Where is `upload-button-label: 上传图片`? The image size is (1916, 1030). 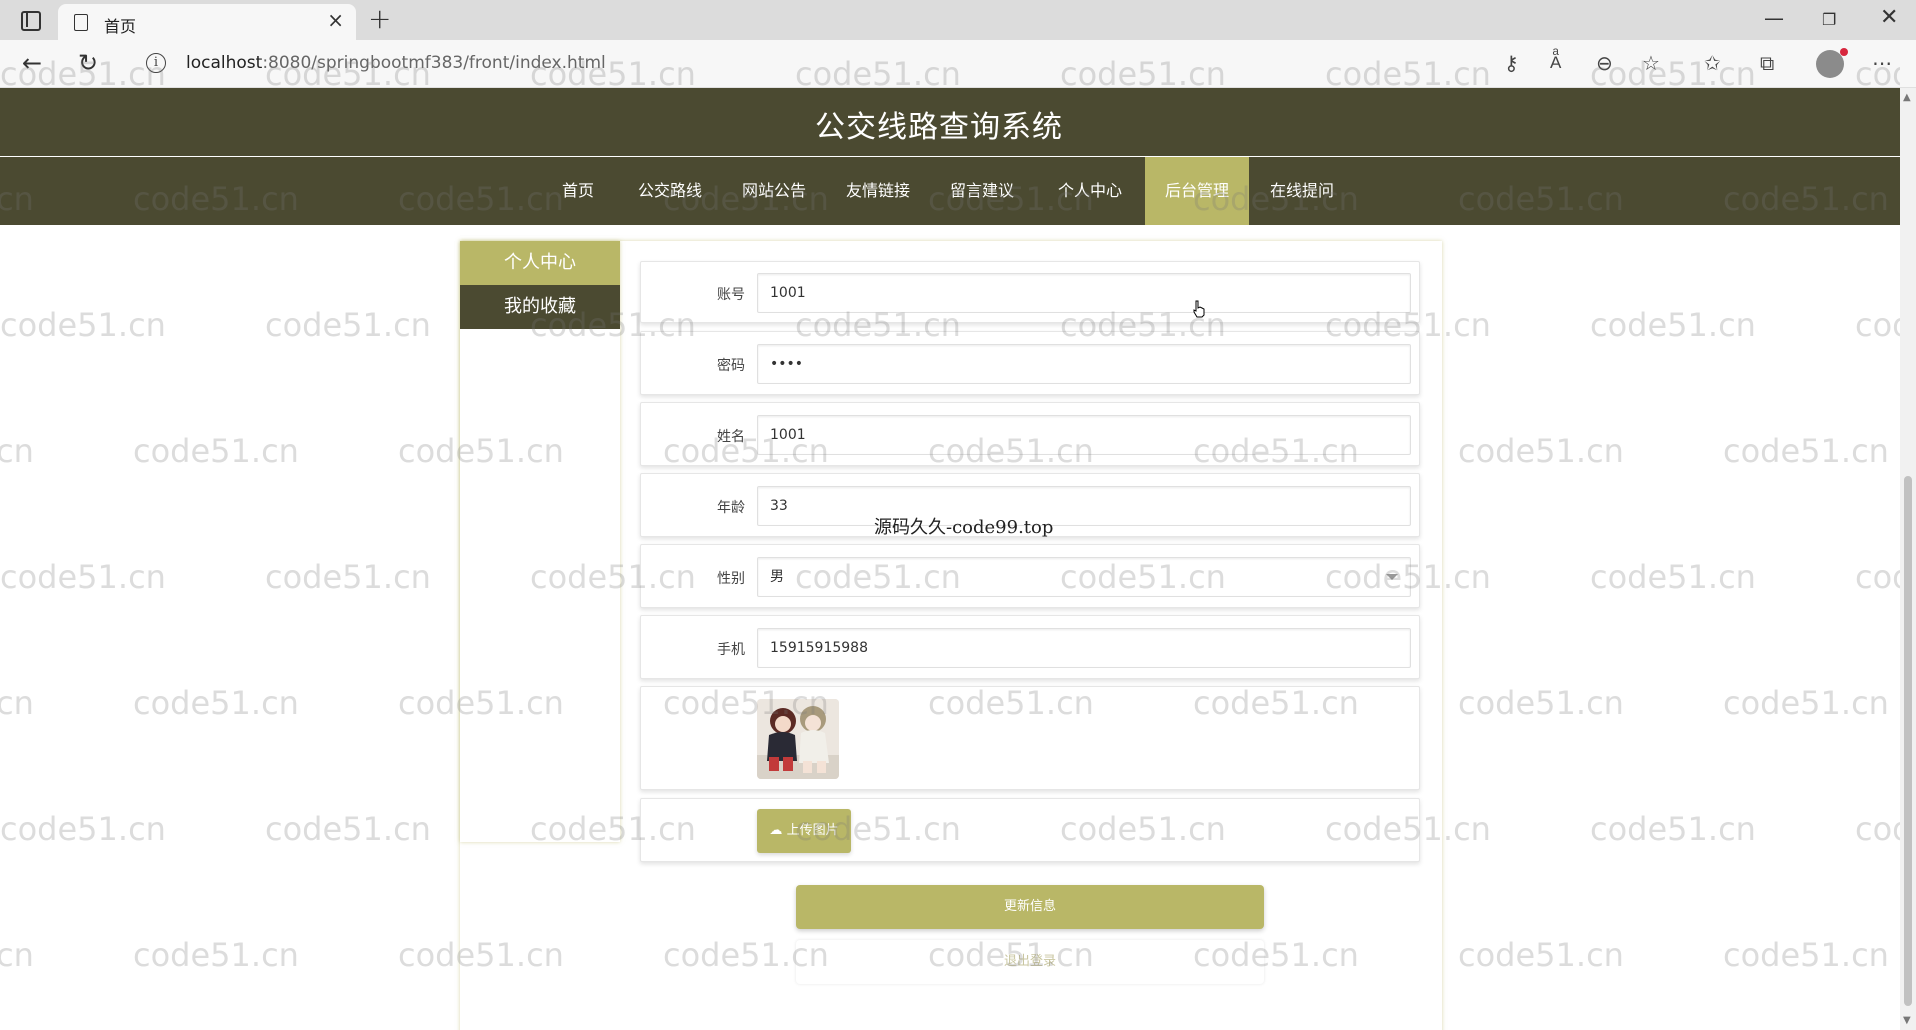 upload-button-label: 上传图片 is located at coordinates (812, 830).